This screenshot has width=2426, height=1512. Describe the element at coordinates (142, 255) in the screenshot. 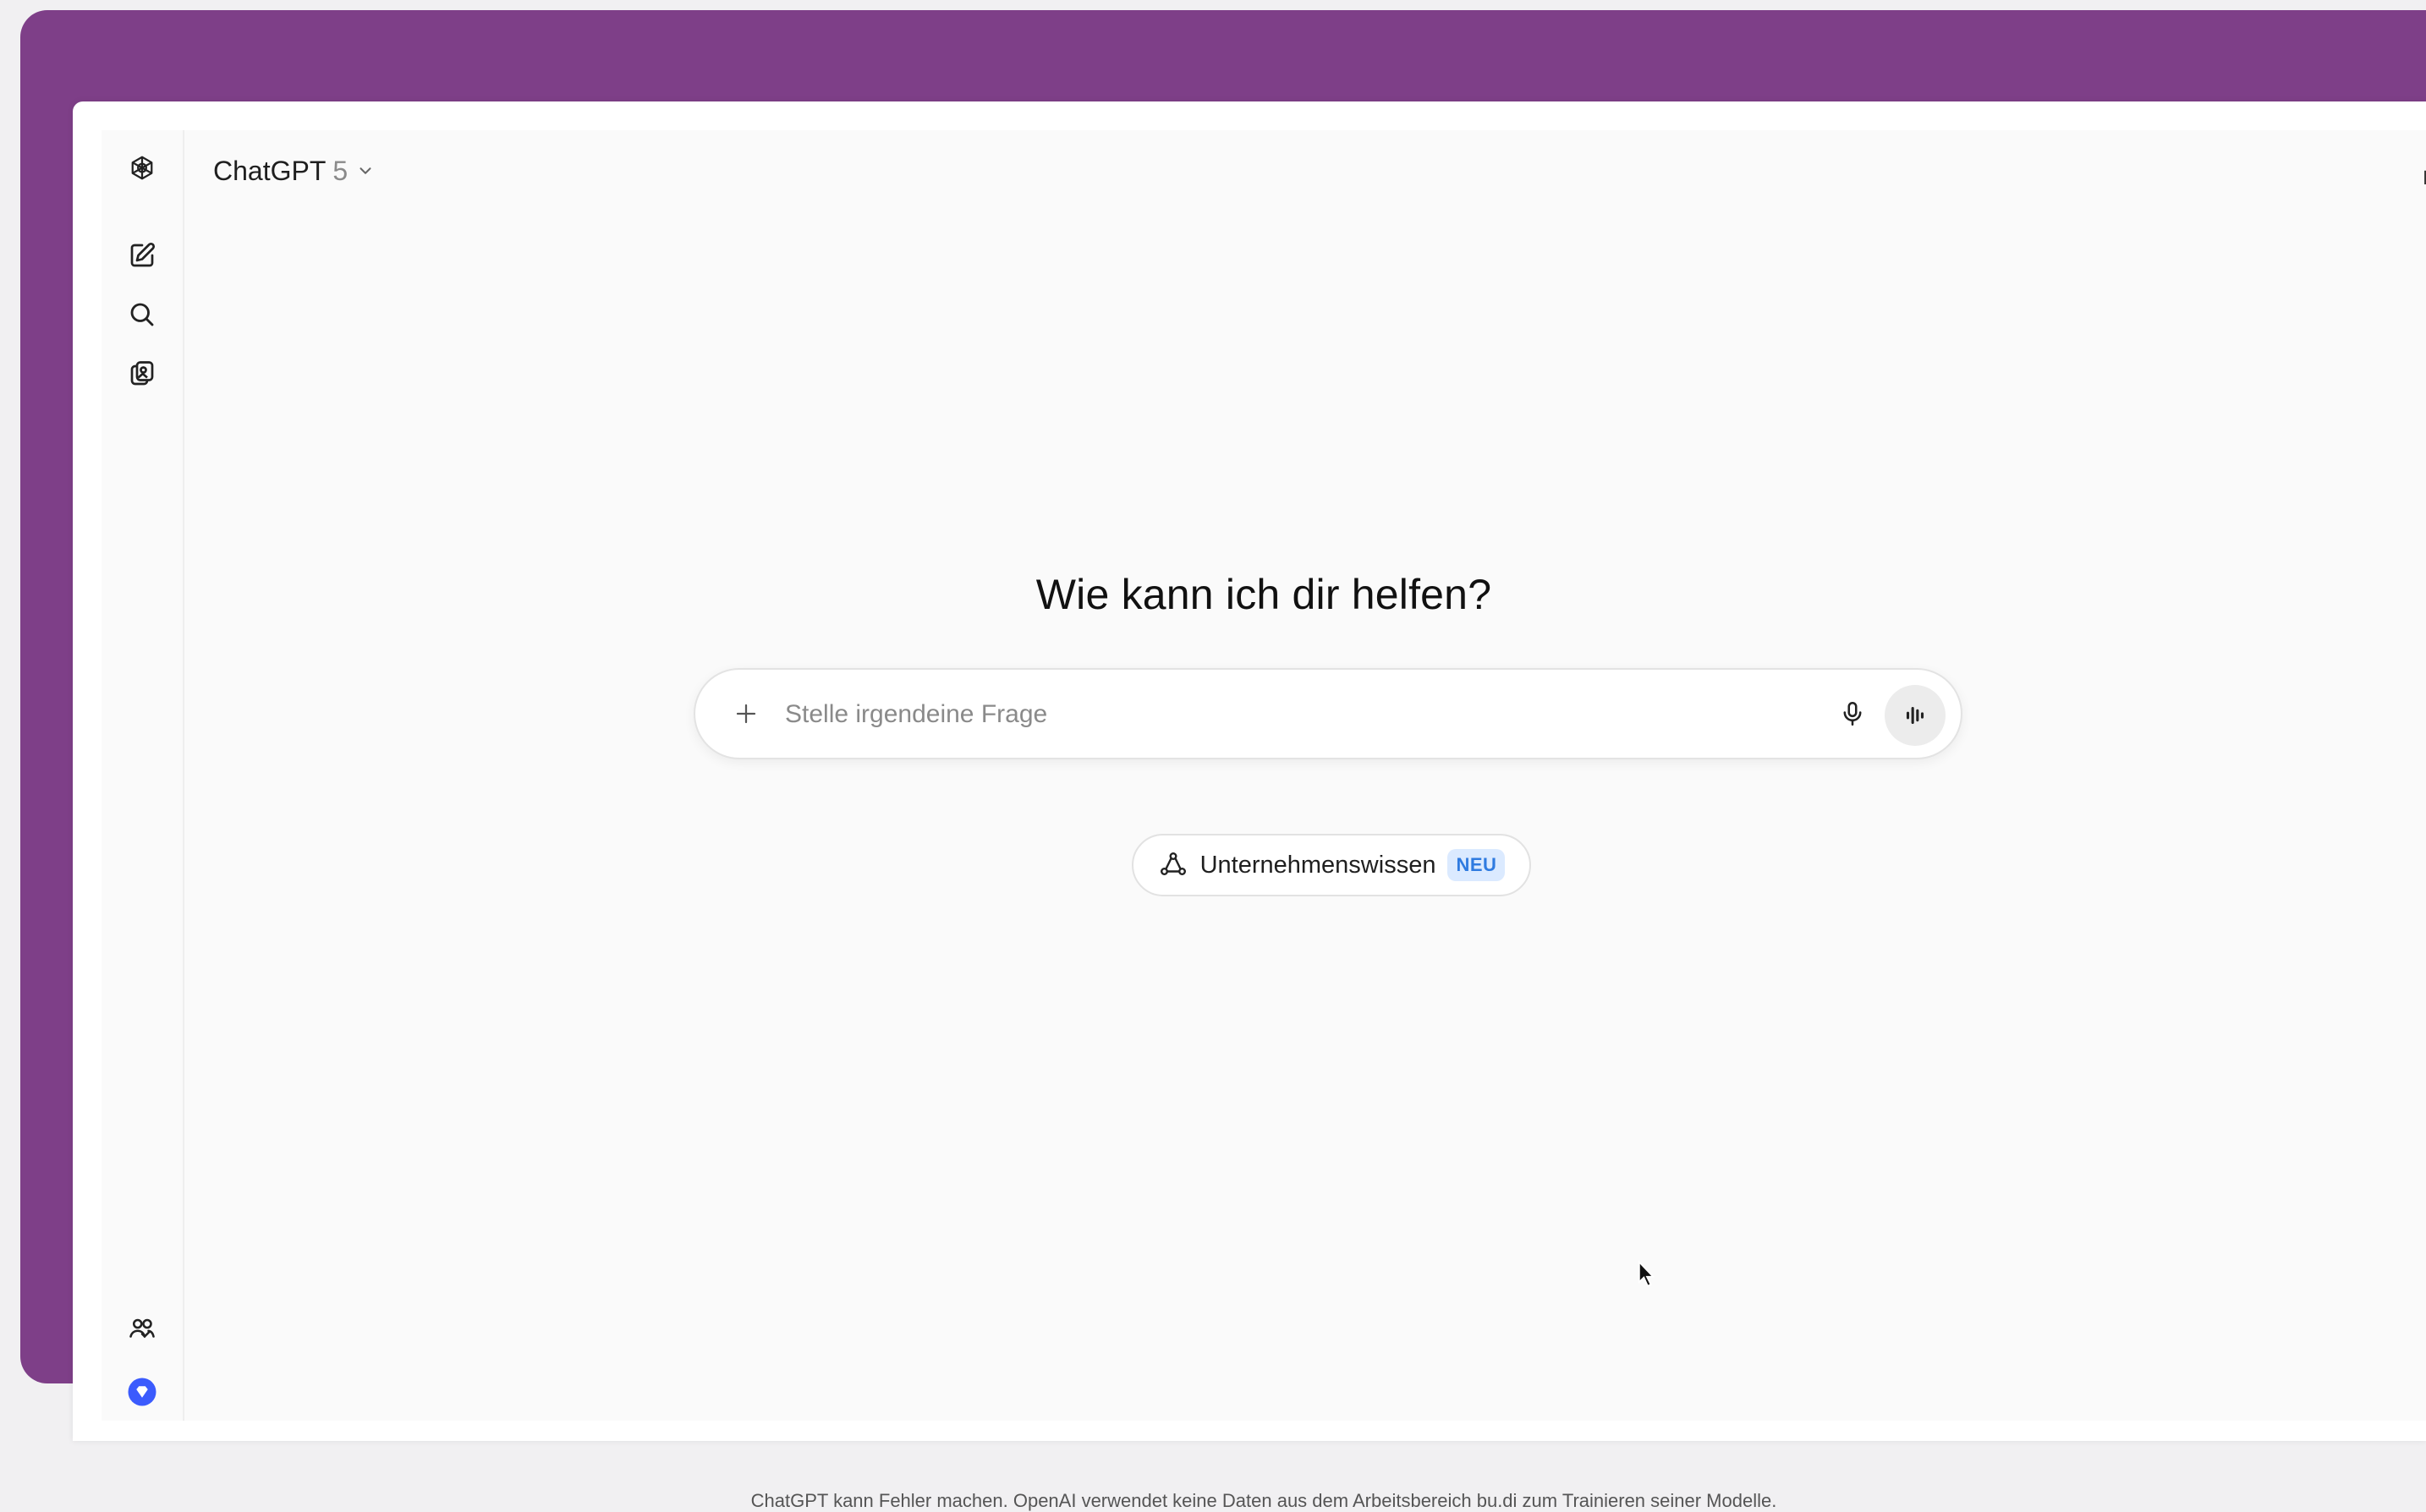

I see `new-chat-icon` at that location.